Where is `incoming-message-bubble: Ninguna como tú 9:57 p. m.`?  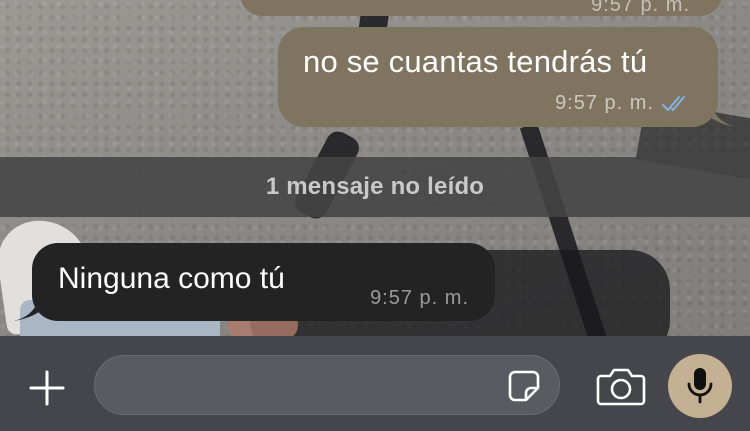 incoming-message-bubble: Ninguna como tú 9:57 p. m. is located at coordinates (254, 282).